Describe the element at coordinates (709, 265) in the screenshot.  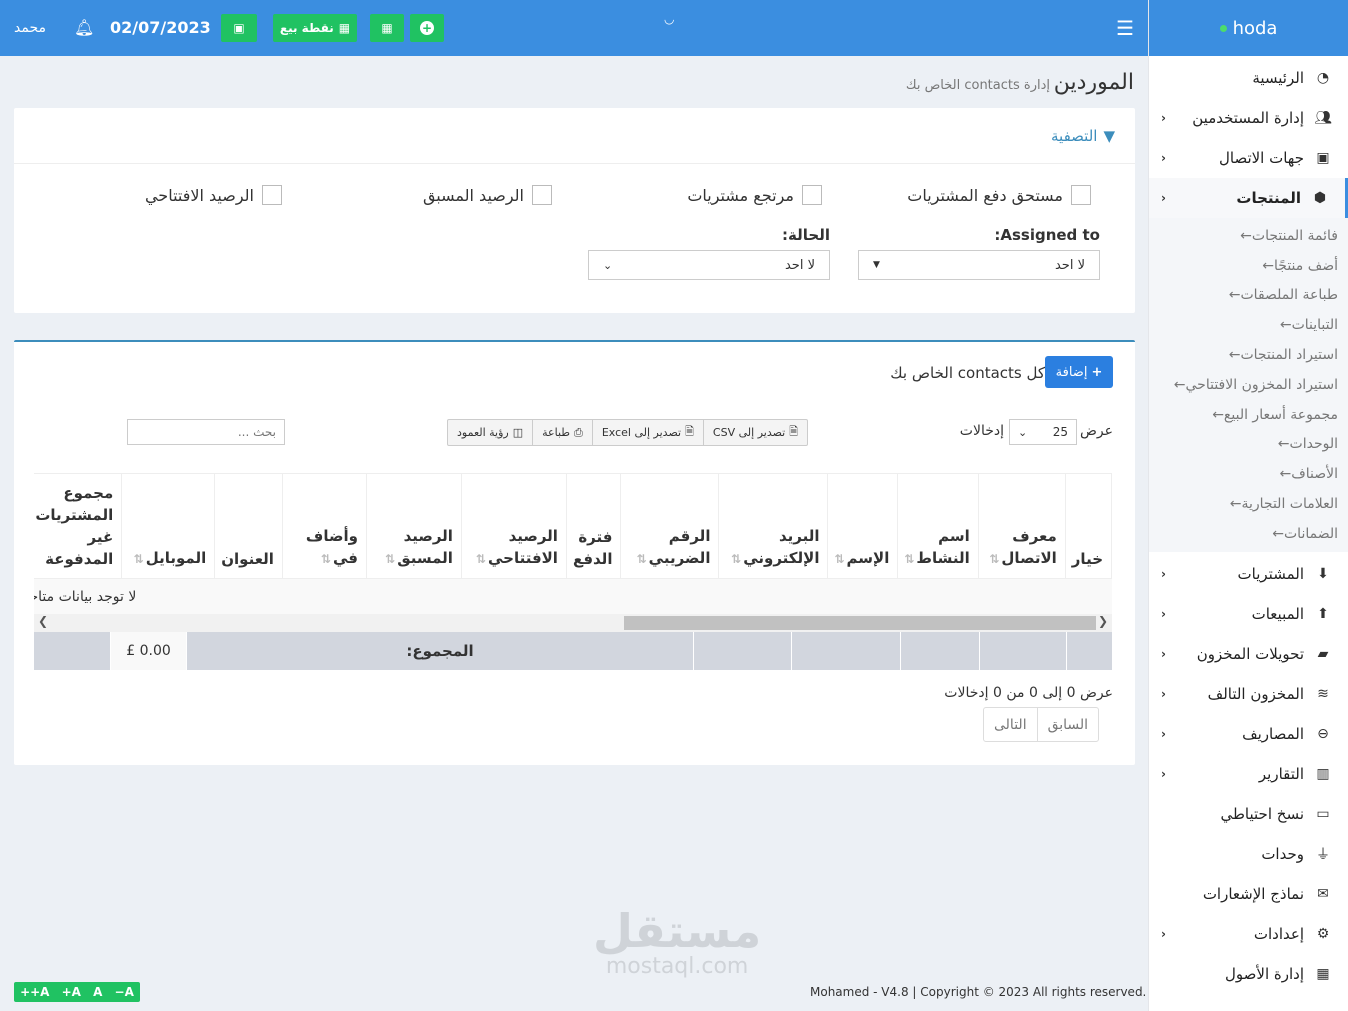
I see `status-select: لا احد ⌄` at that location.